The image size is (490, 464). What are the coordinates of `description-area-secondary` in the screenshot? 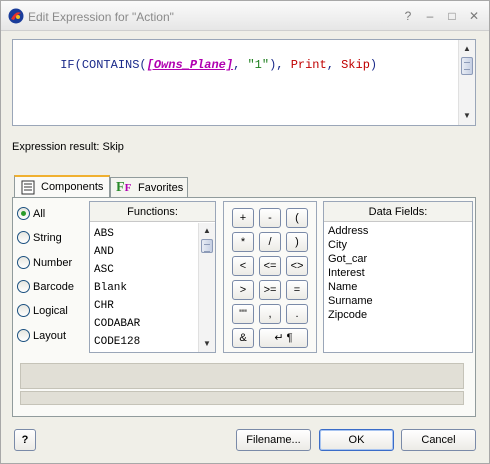 It's located at (242, 398).